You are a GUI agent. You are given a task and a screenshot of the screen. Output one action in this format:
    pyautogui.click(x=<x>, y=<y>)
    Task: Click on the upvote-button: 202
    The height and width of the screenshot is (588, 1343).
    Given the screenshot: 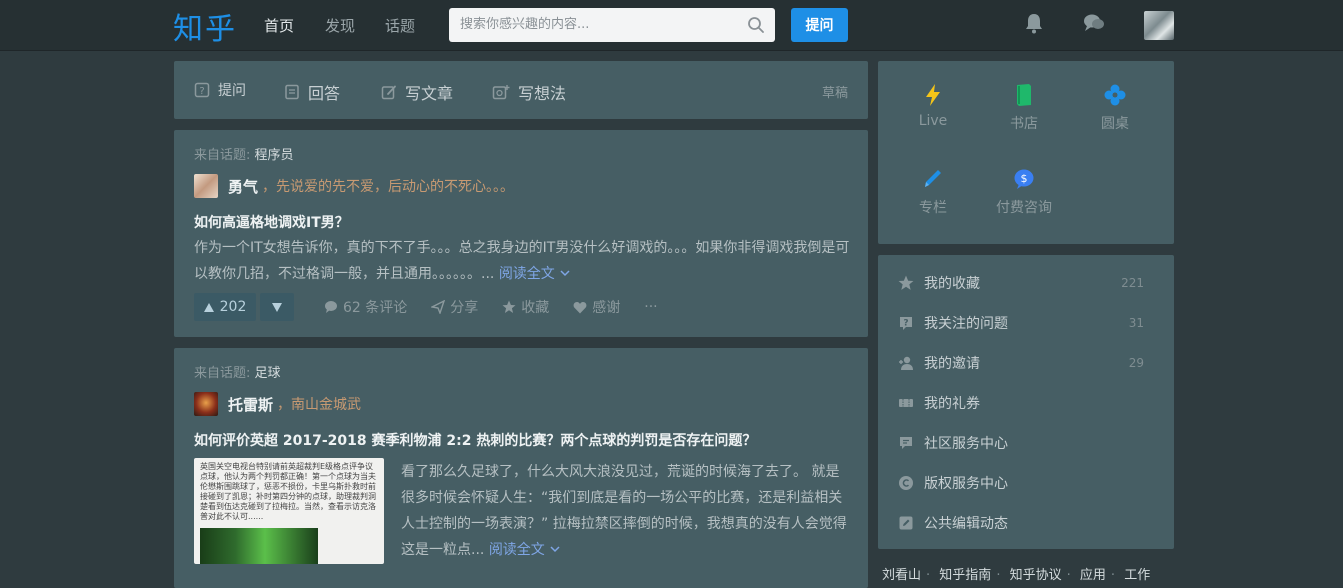 What is the action you would take?
    pyautogui.click(x=225, y=307)
    